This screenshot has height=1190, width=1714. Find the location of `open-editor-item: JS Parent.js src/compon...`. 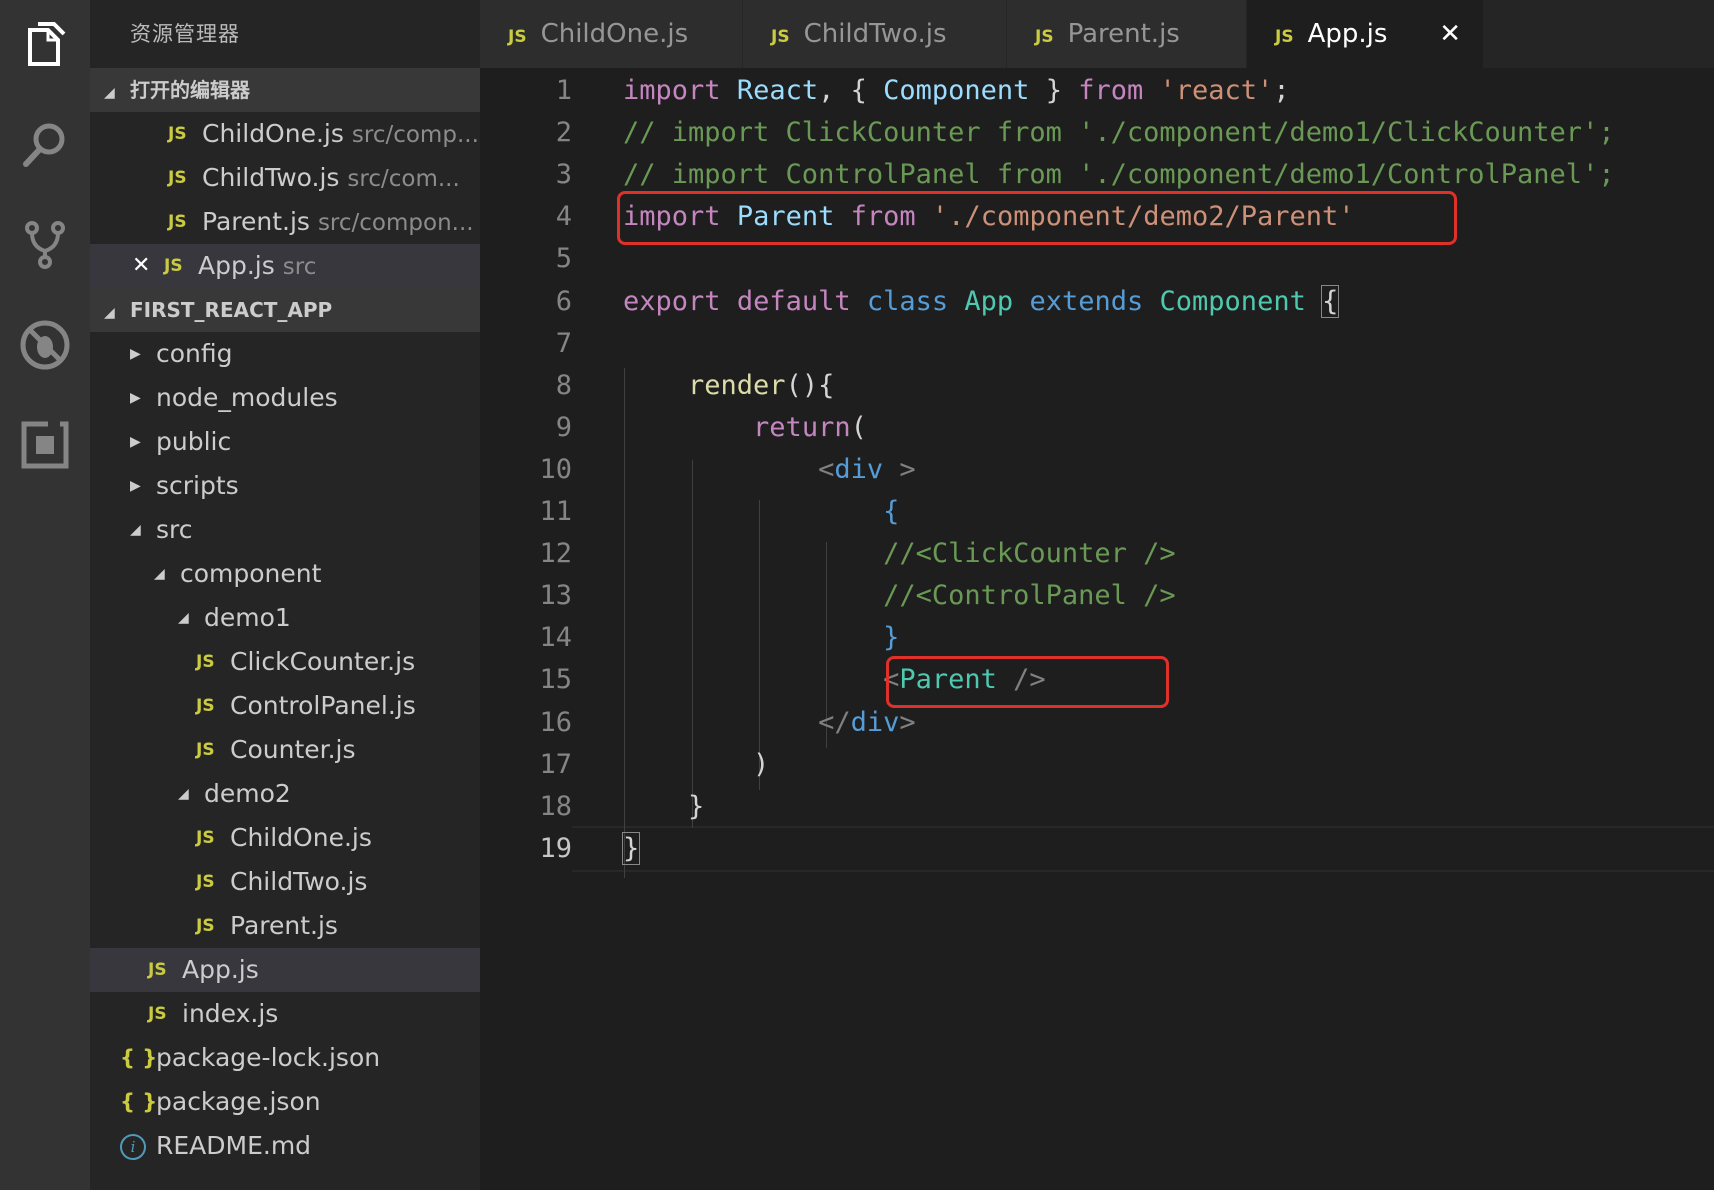

open-editor-item: JS Parent.js src/compon... is located at coordinates (285, 222).